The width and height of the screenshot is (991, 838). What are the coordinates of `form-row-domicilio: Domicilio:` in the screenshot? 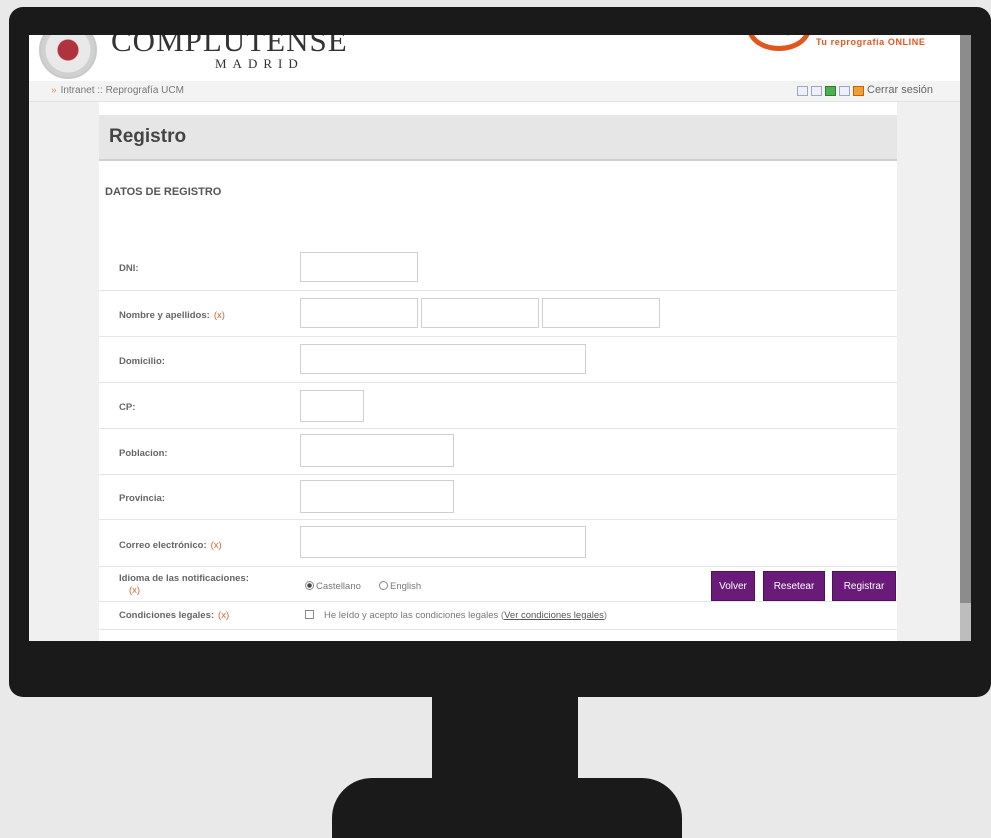 It's located at (498, 360).